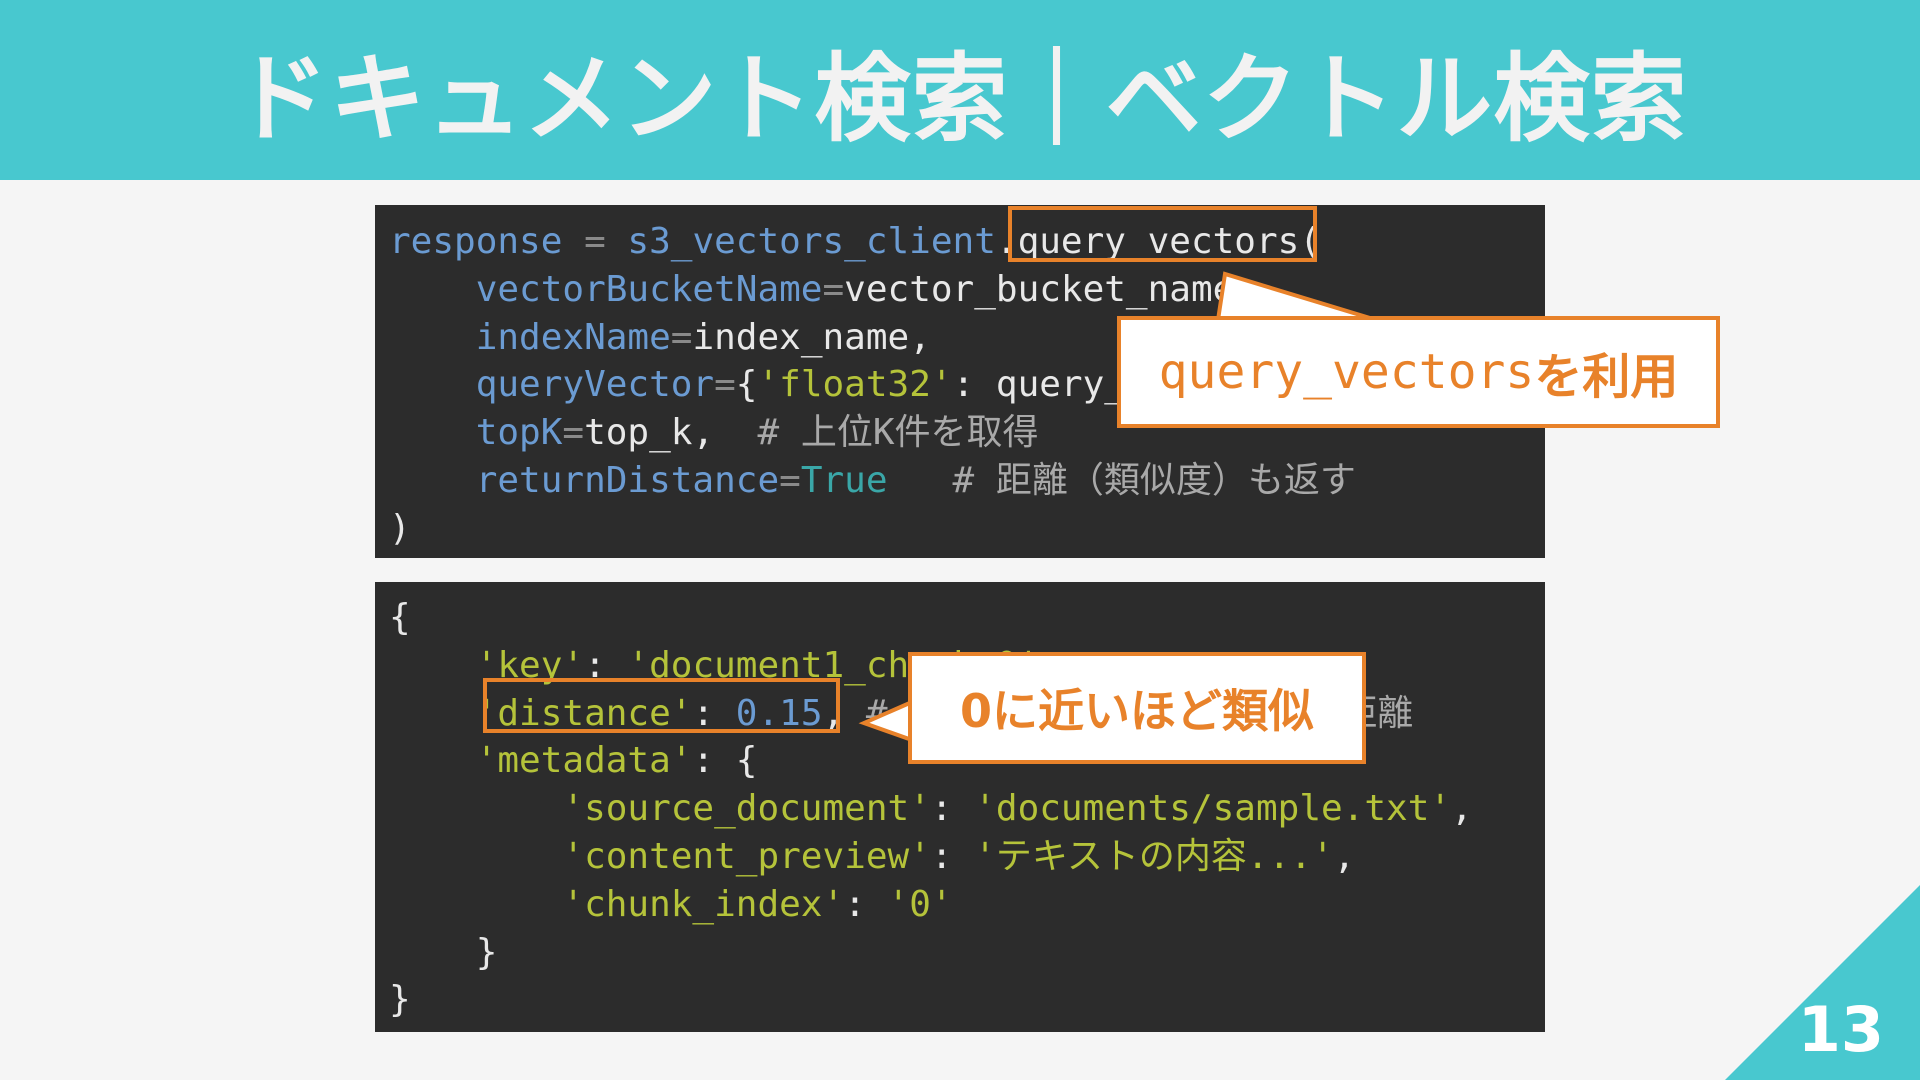 The image size is (1920, 1080). I want to click on code-token: vectorBucketName, so click(606, 289).